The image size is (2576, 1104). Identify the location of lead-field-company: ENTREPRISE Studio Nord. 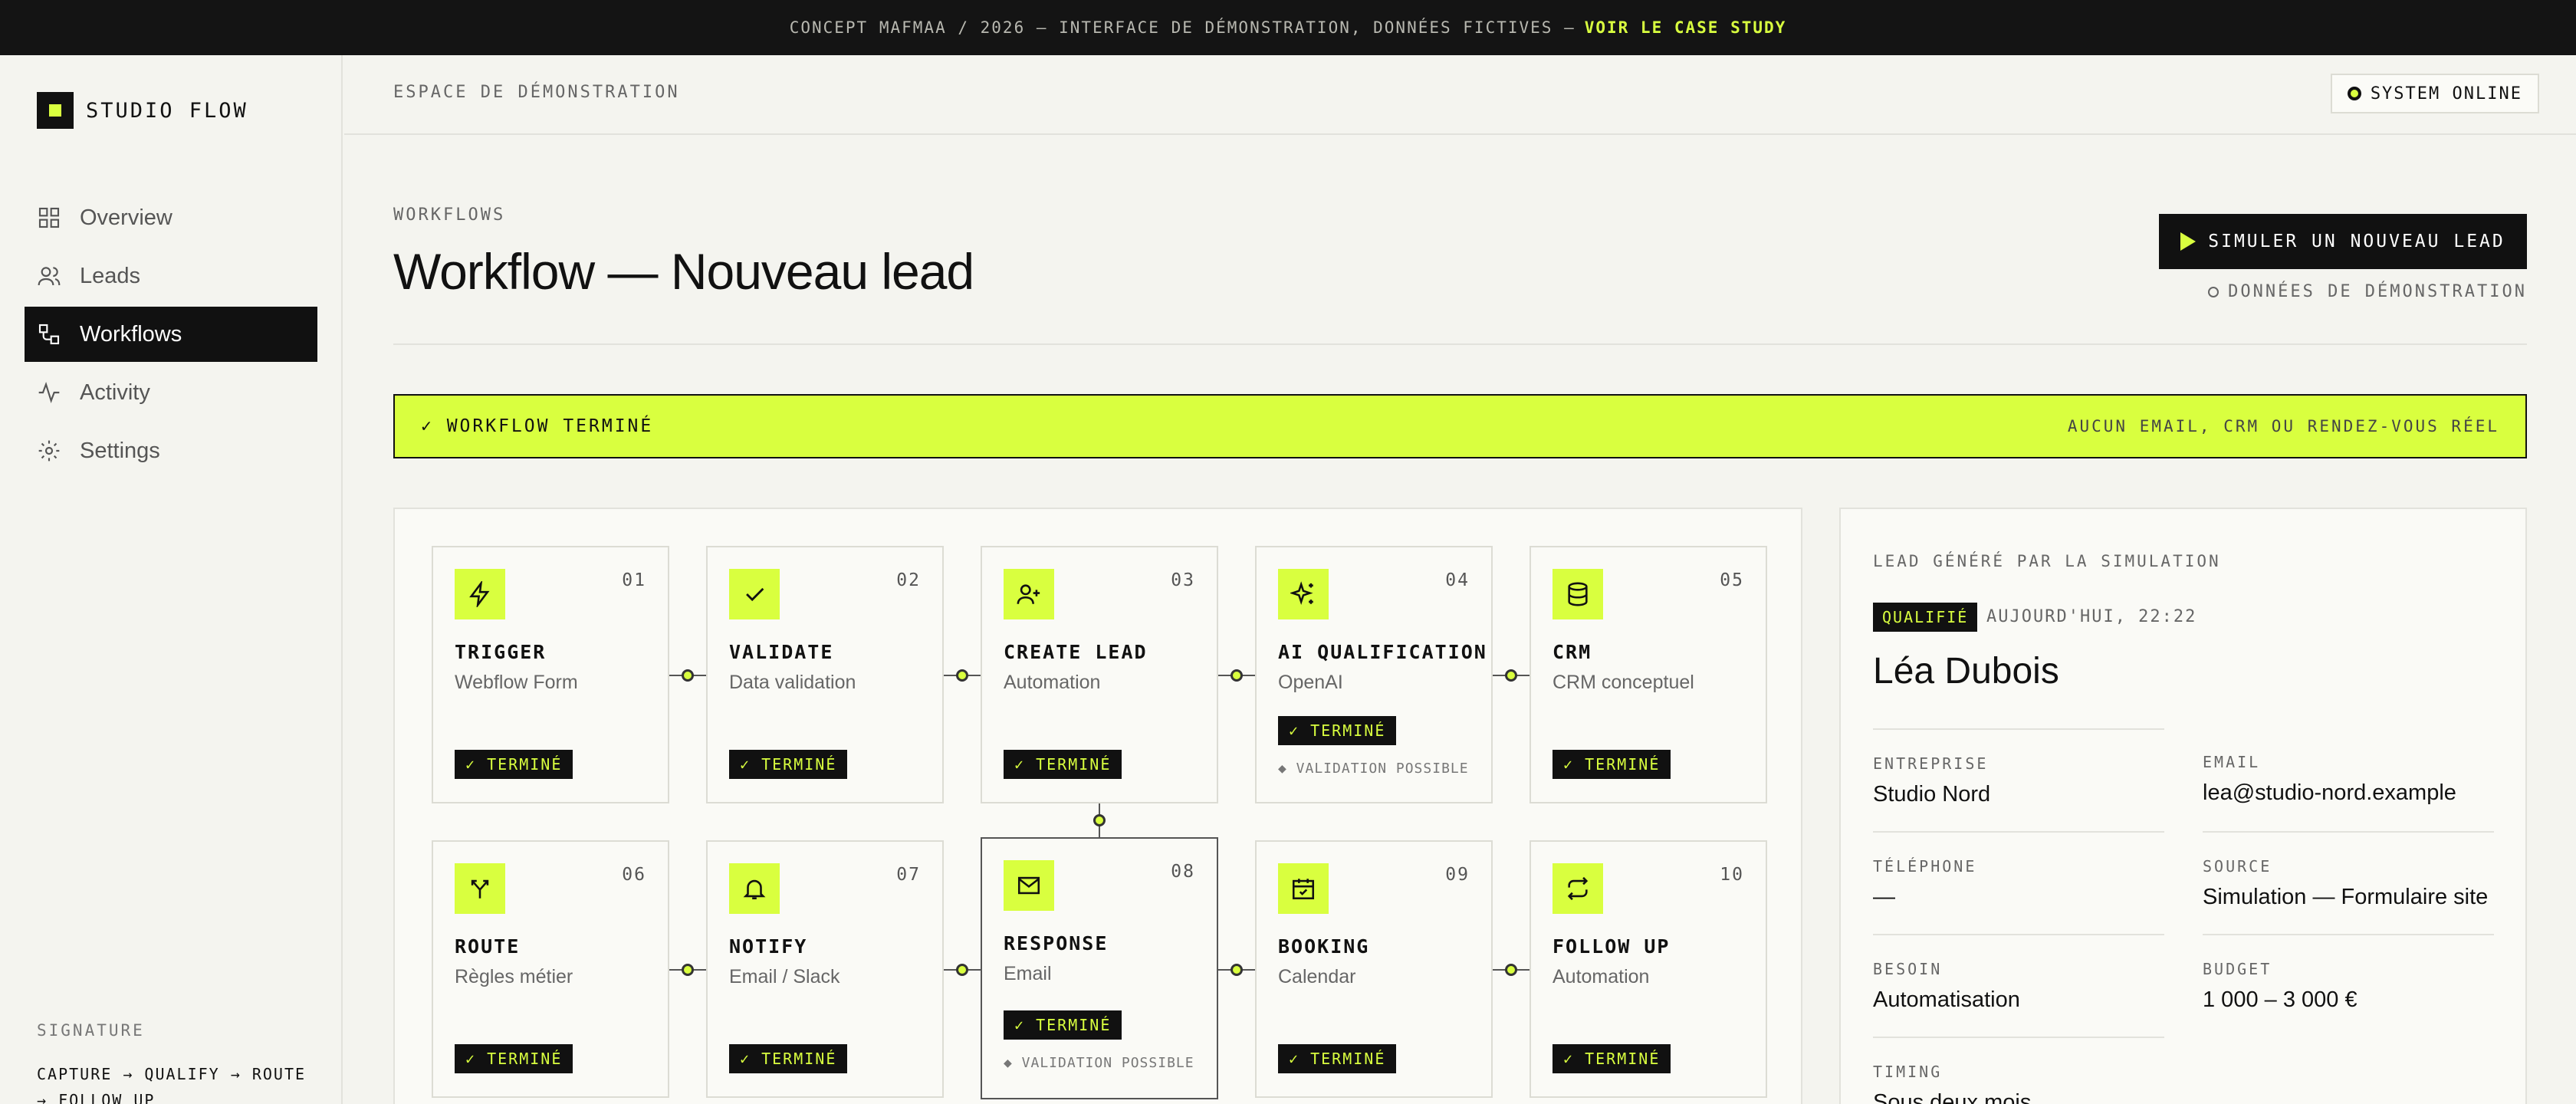
(2019, 767).